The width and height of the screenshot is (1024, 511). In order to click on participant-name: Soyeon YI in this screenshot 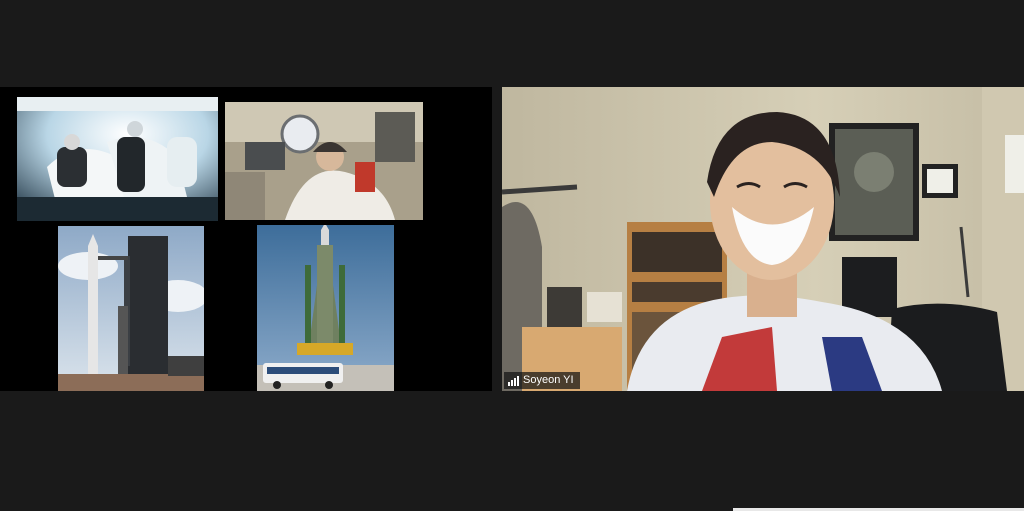, I will do `click(548, 380)`.